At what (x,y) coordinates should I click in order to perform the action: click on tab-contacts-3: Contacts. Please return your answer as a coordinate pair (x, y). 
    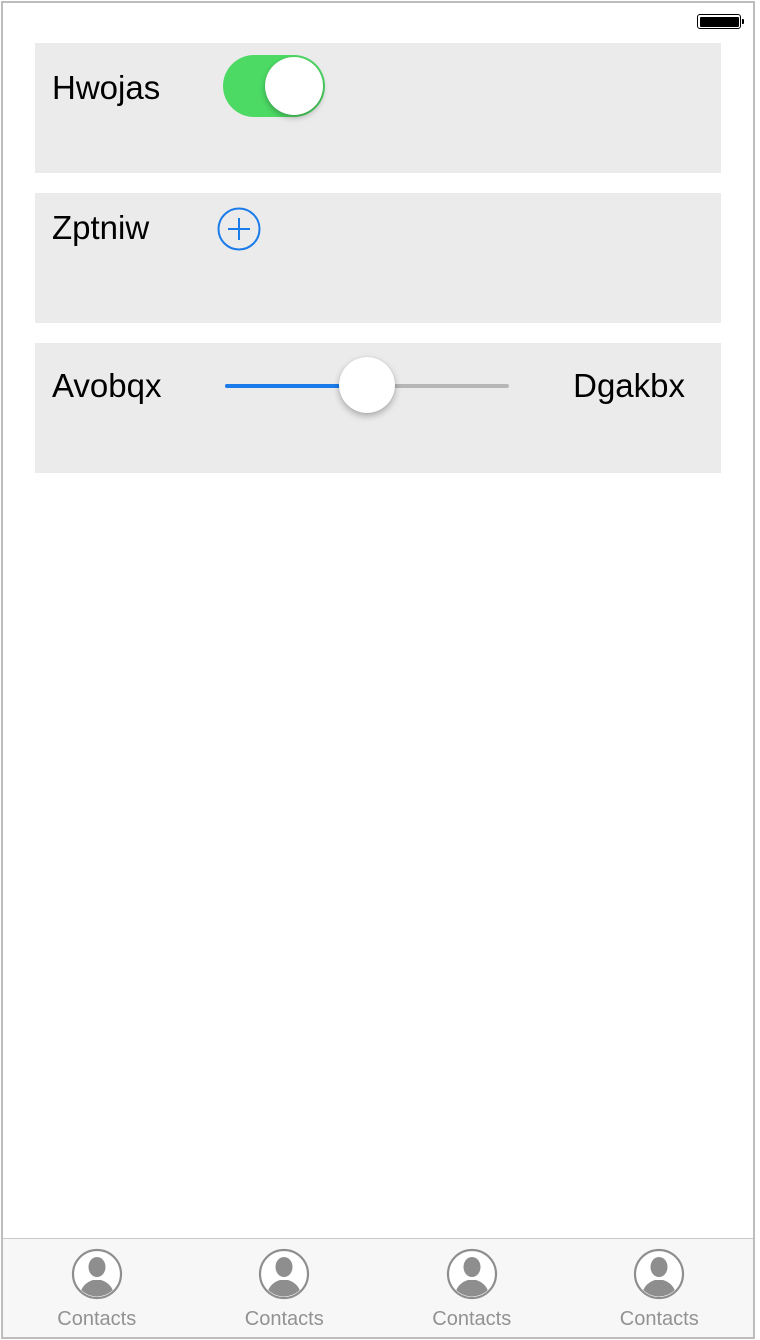
    Looking at the image, I should click on (472, 1288).